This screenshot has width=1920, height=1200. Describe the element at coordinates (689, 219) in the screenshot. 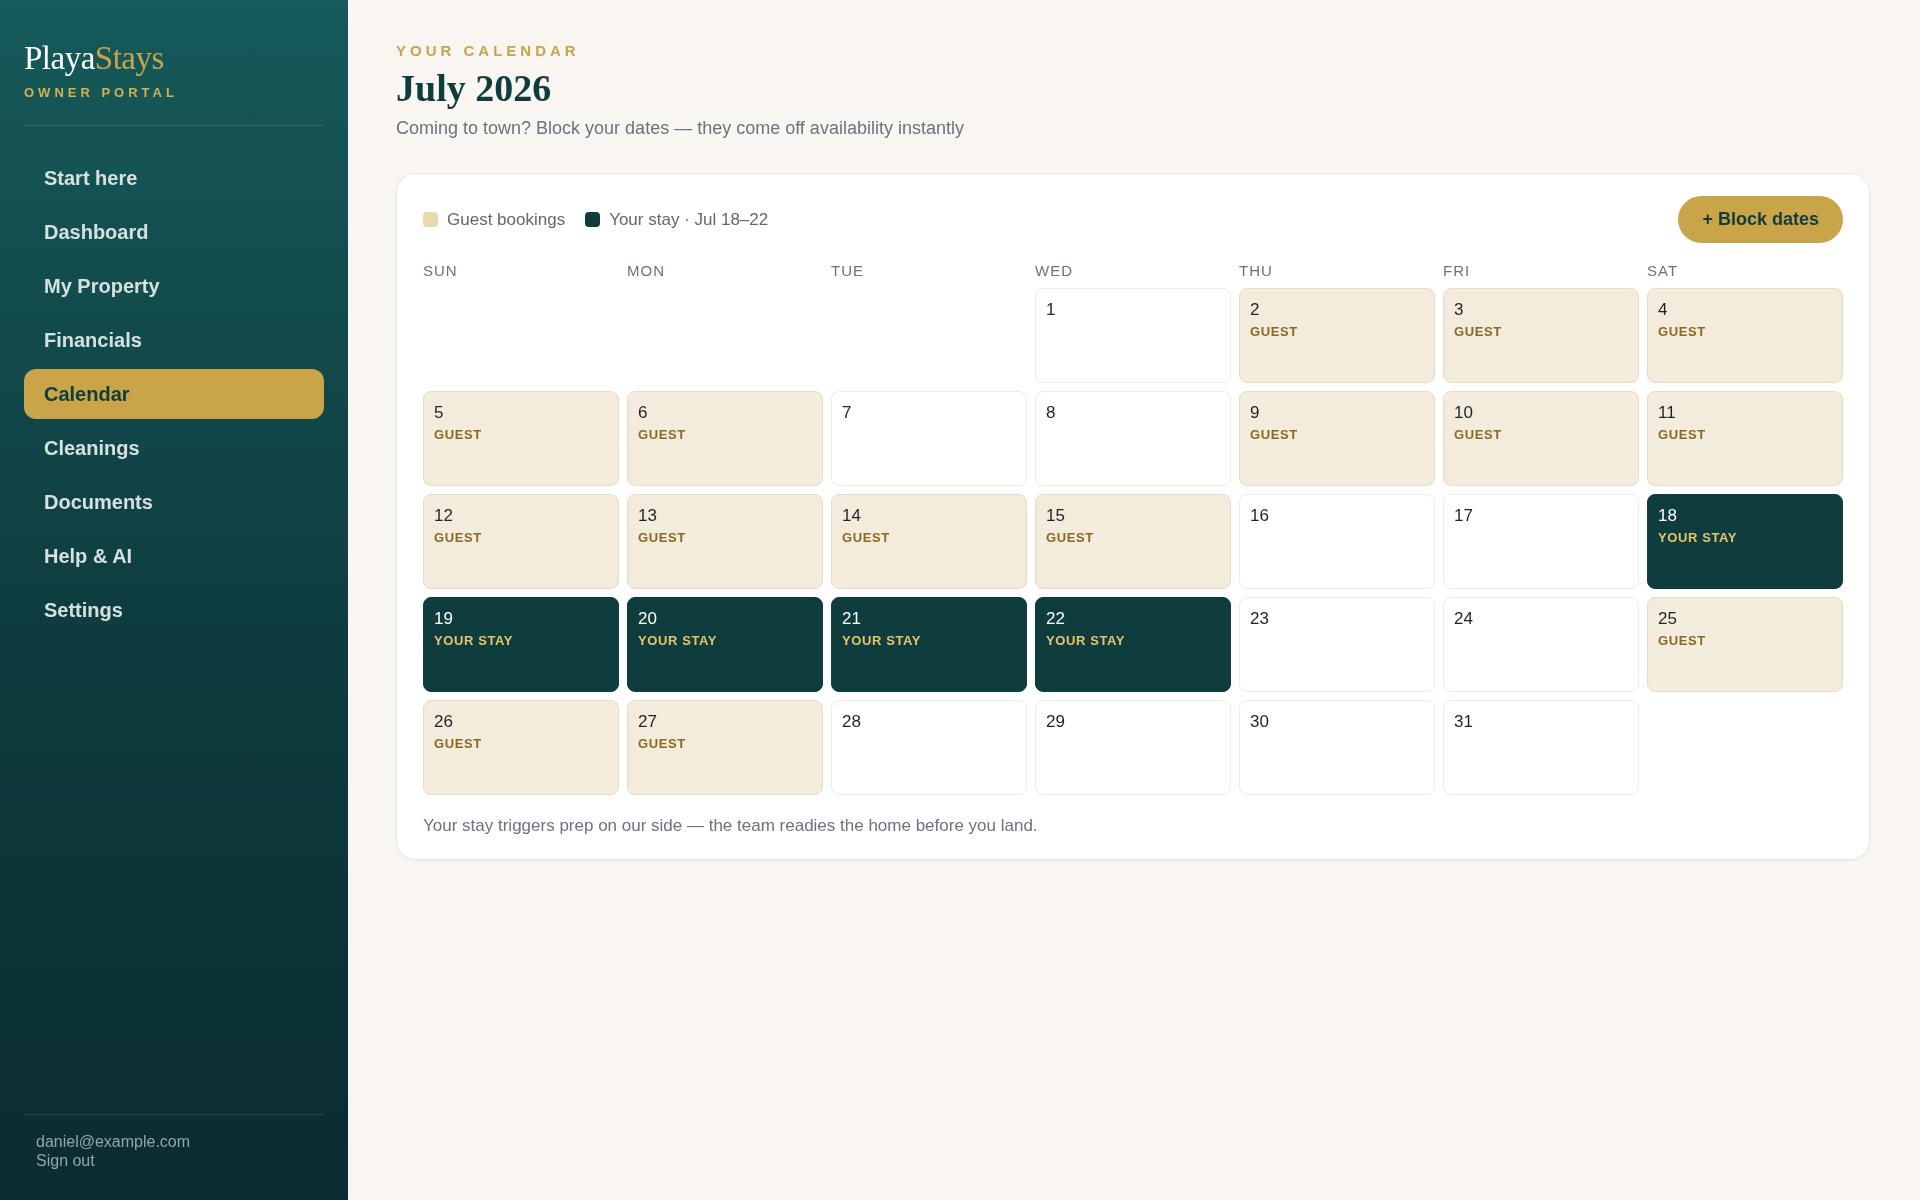

I see `legend-label: Your stay · Jul 18–22` at that location.